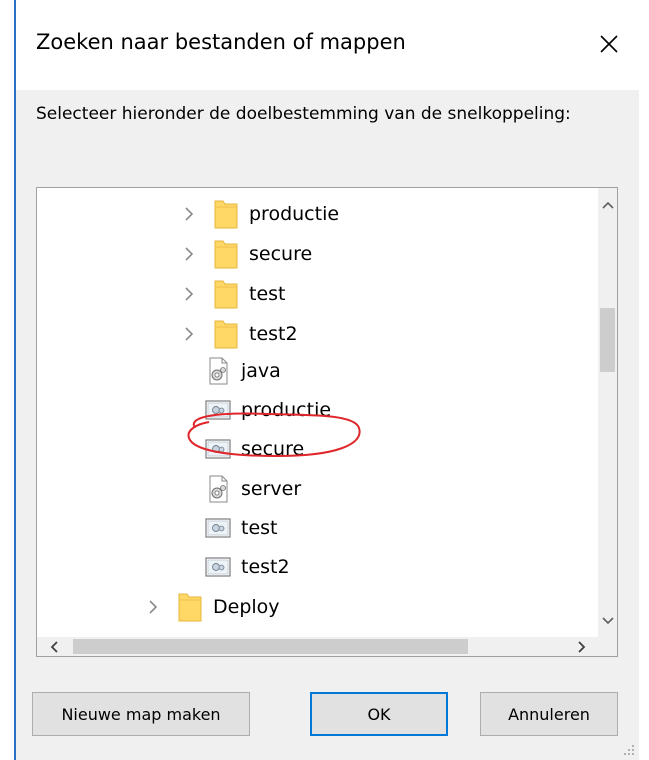 The image size is (649, 760). What do you see at coordinates (629, 750) in the screenshot?
I see `resize-grip-icon` at bounding box center [629, 750].